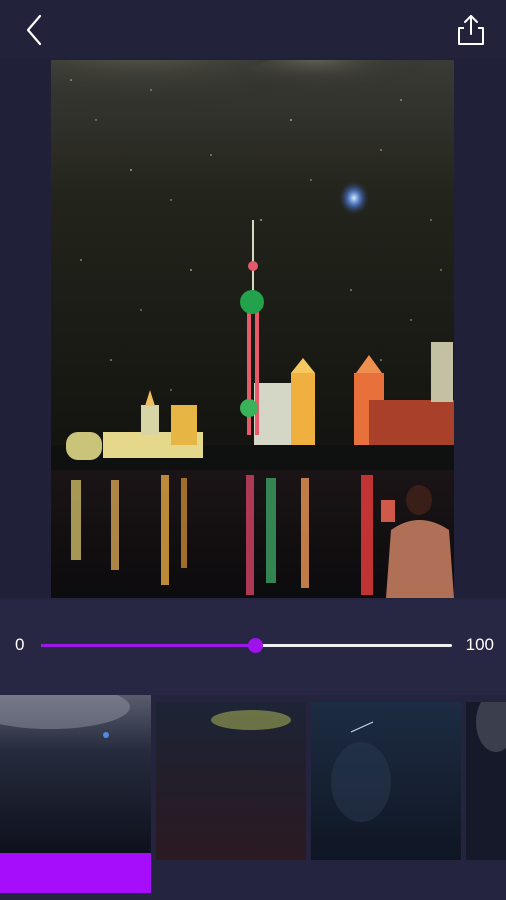  I want to click on slider-thumb, so click(255, 645).